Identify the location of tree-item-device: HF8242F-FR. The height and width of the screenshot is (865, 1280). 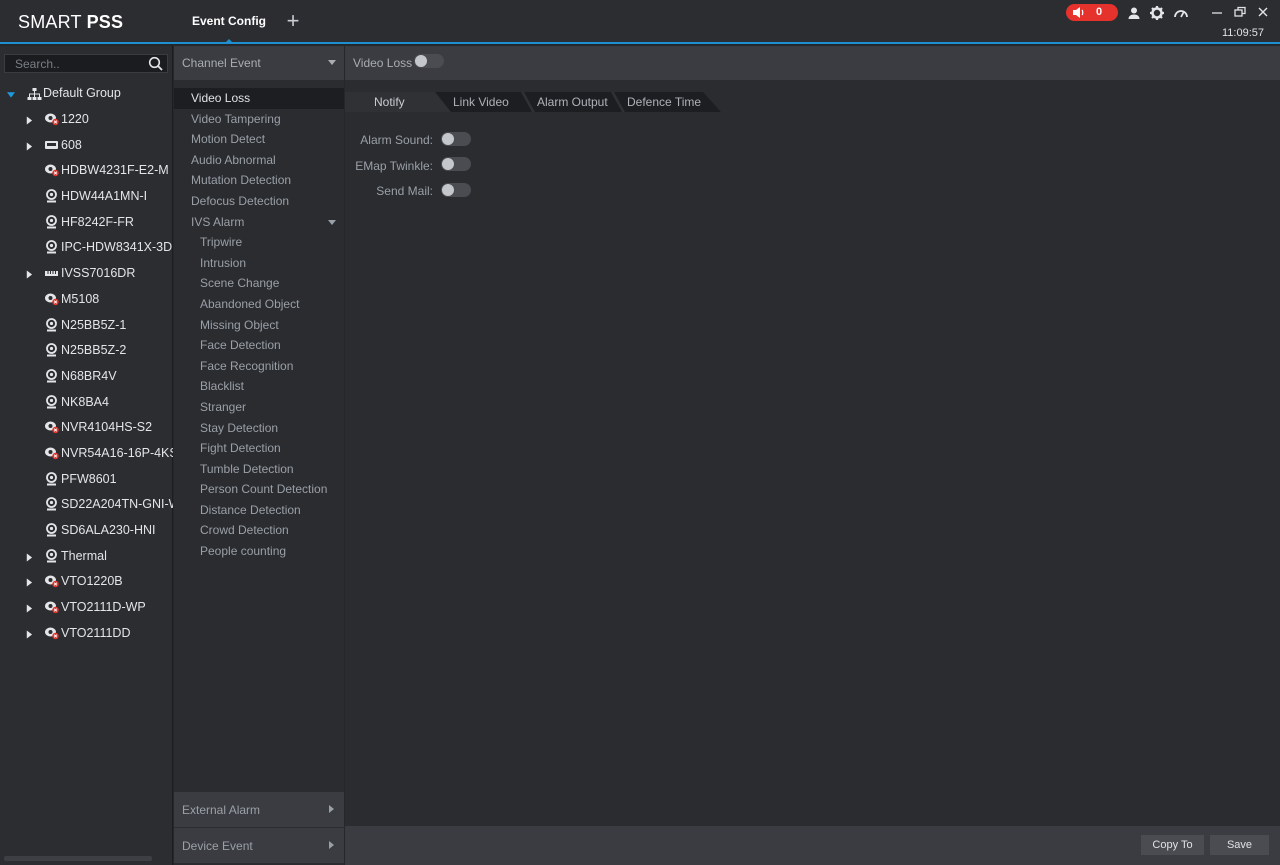
(86, 222).